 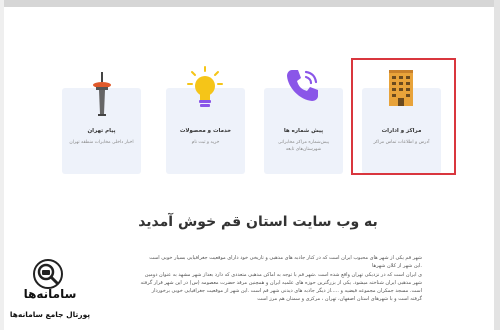 What do you see at coordinates (302, 85) in the screenshot?
I see `phone-icon` at bounding box center [302, 85].